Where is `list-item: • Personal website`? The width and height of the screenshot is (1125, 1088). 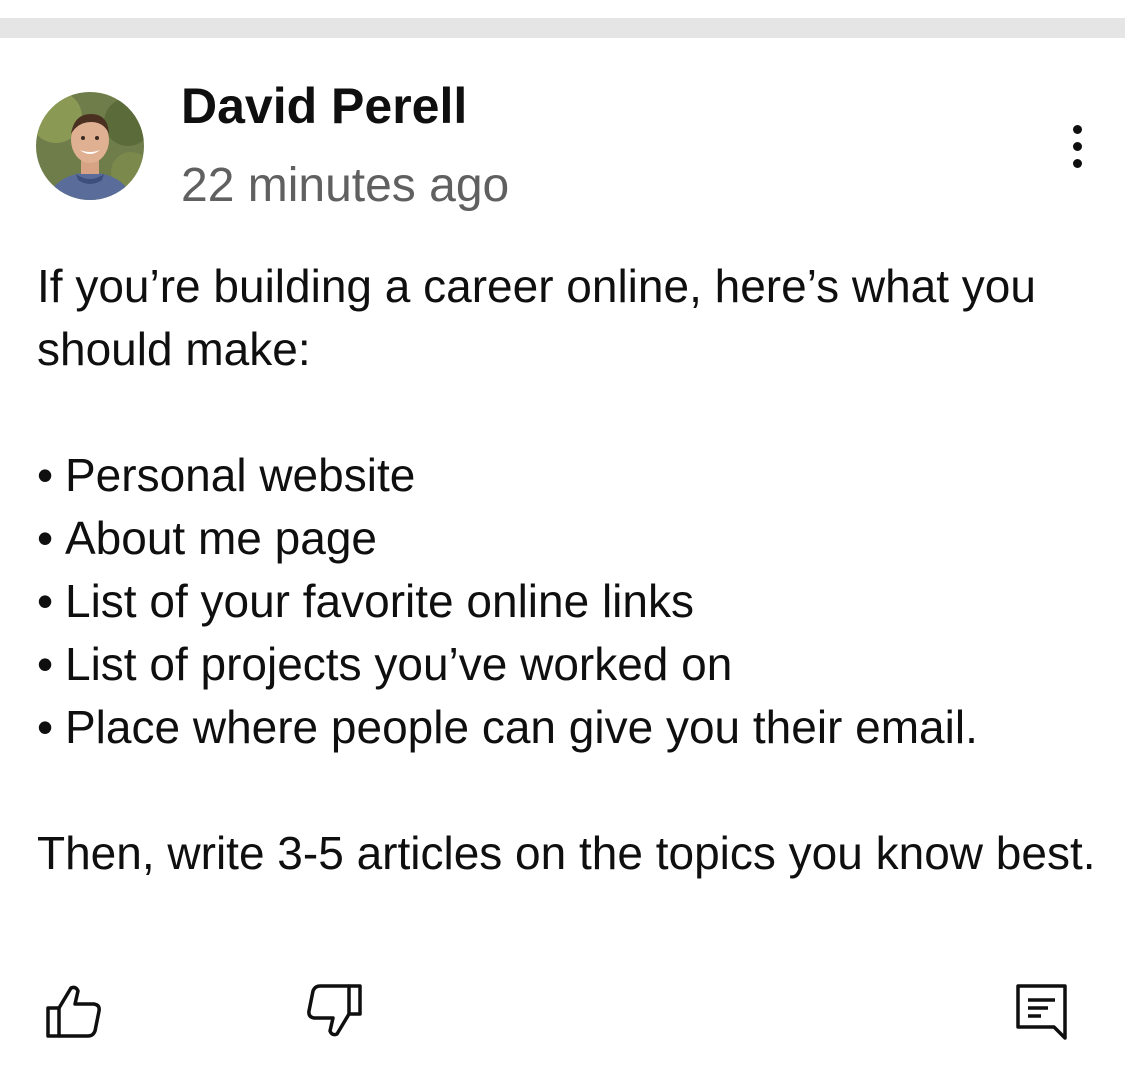
list-item: • Personal website is located at coordinates (567, 475).